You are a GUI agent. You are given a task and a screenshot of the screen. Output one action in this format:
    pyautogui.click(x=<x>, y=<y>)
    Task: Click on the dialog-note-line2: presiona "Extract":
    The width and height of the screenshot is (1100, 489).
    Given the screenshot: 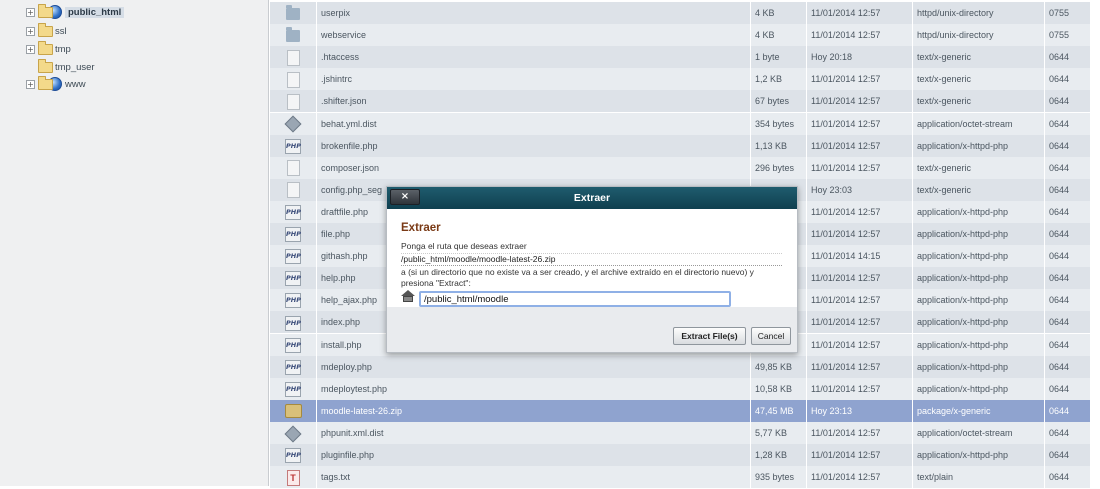 What is the action you would take?
    pyautogui.click(x=436, y=283)
    